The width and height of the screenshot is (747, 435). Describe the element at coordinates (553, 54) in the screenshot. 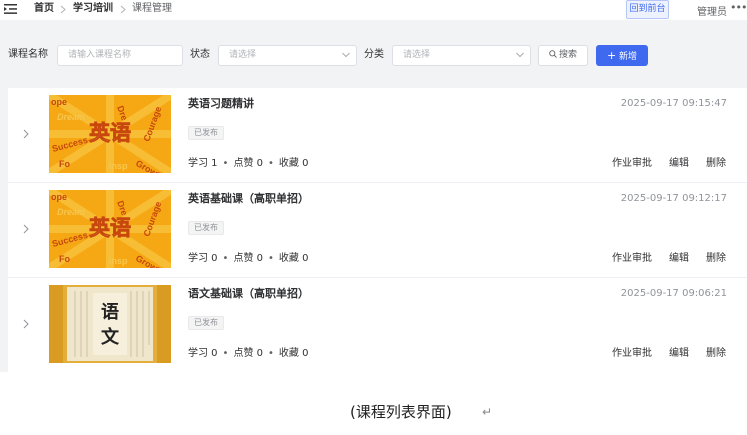

I see `search-icon` at that location.